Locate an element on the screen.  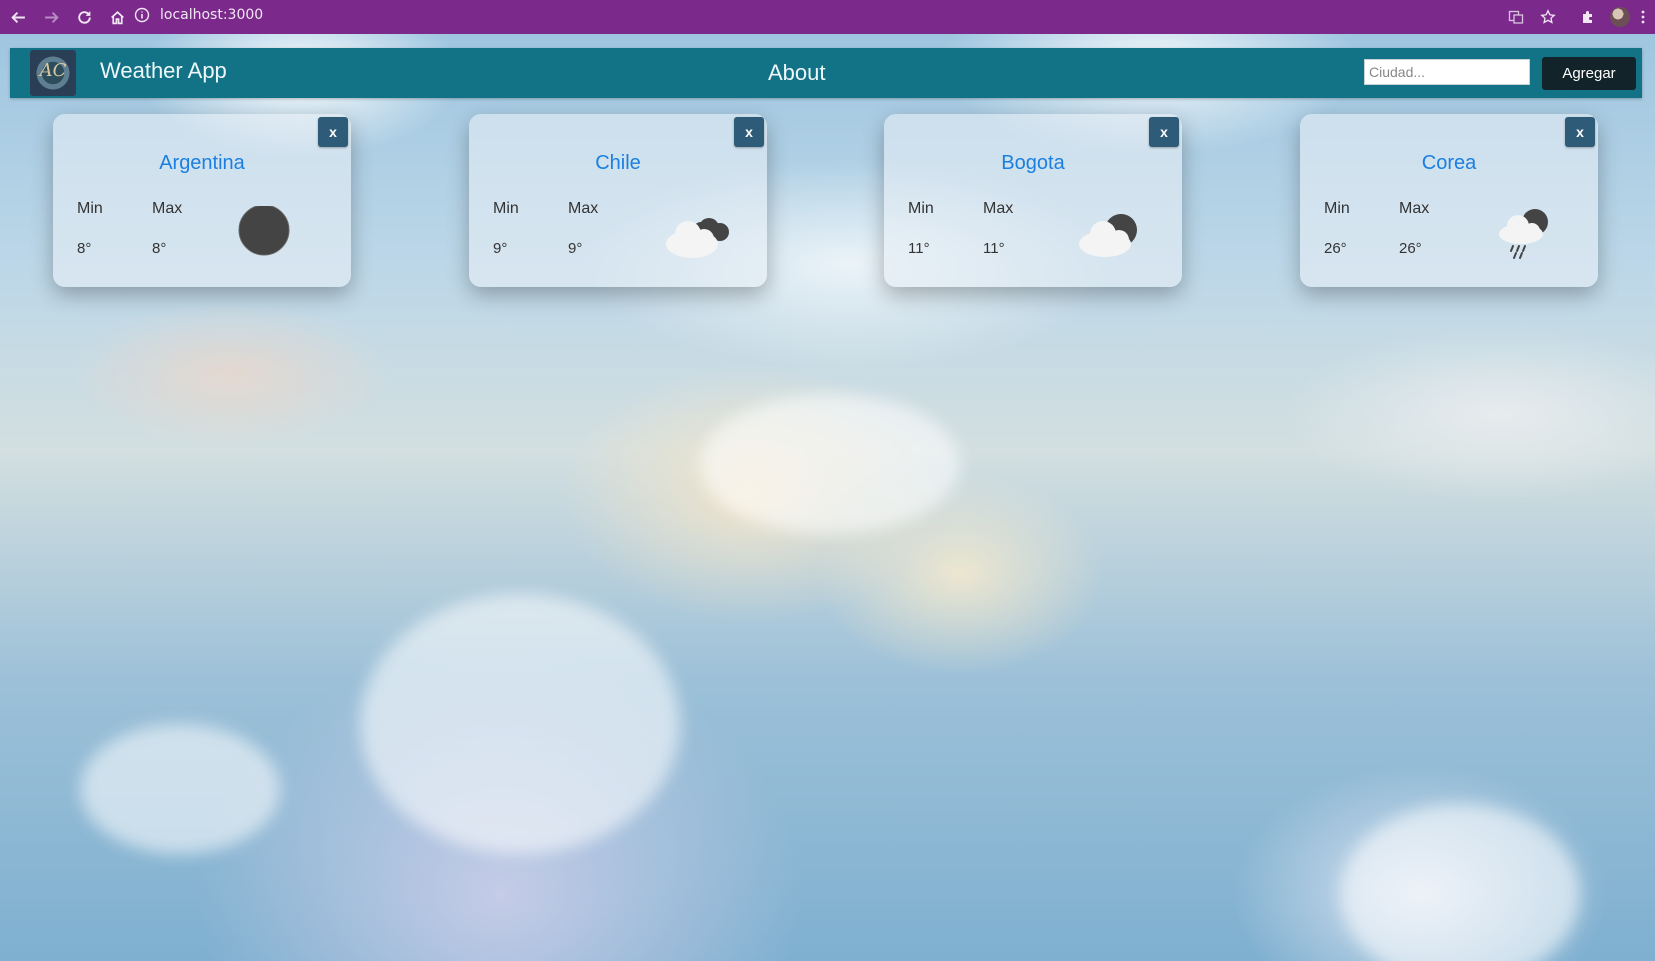
extensions-icon is located at coordinates (1588, 17).